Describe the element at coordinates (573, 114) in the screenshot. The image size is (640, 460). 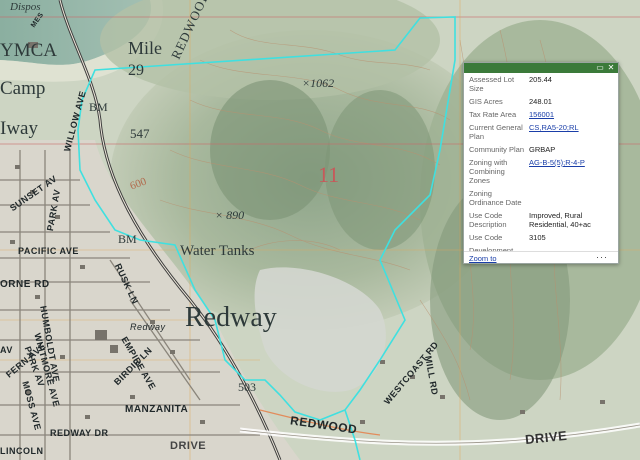
I see `attribute-value-cell: 156001` at that location.